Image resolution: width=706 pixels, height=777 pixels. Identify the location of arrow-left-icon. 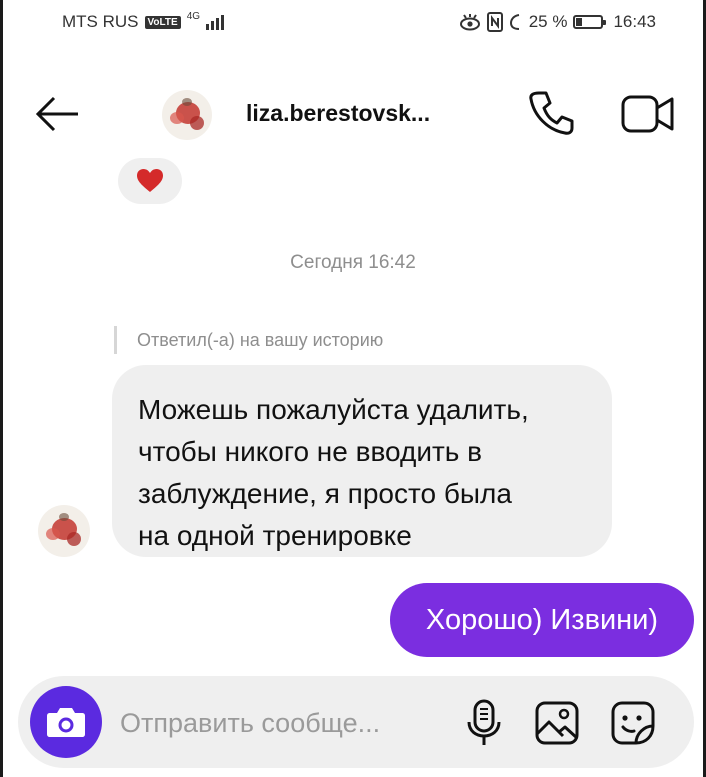
(56, 114).